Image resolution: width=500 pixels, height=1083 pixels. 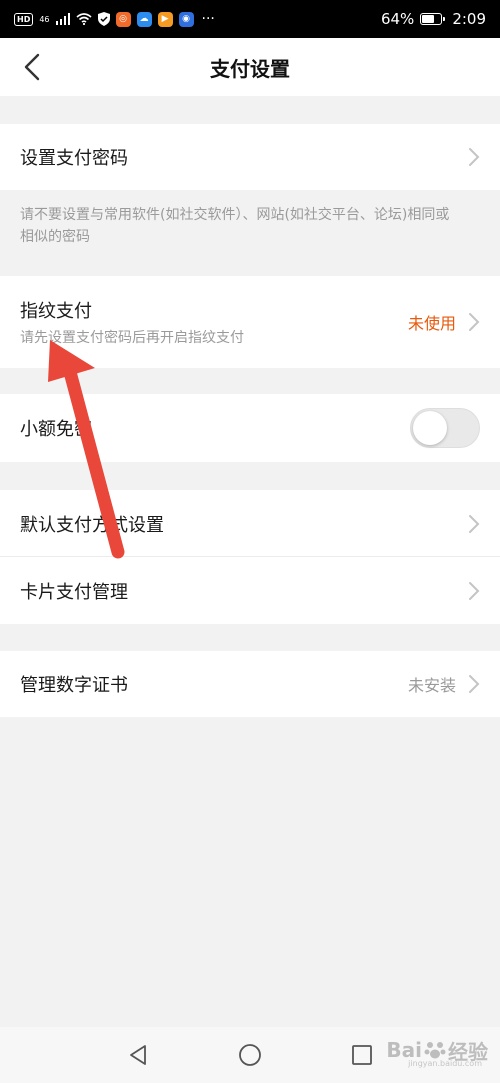 I want to click on watermark-url: jingyan.baidu.com, so click(x=445, y=1063).